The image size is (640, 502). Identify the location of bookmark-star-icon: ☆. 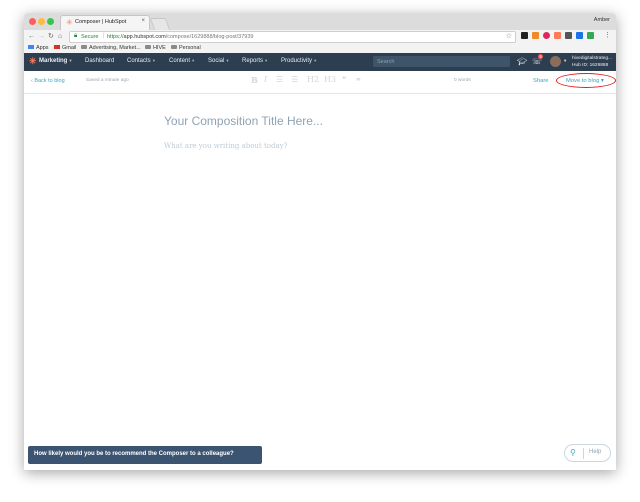
(509, 36).